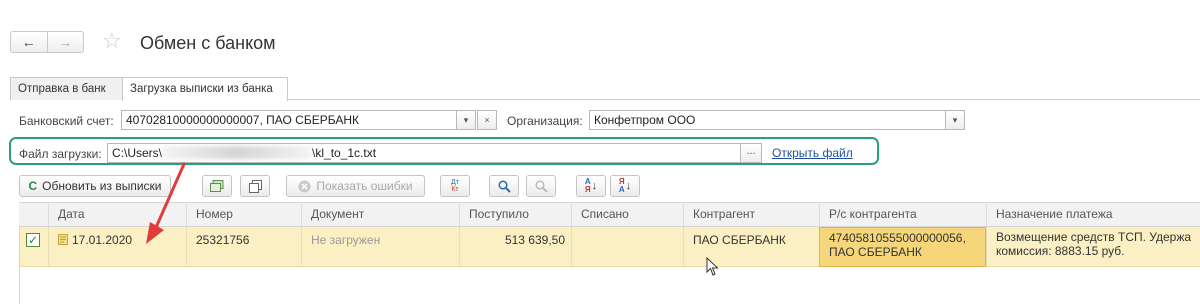  What do you see at coordinates (897, 238) in the screenshot?
I see `account-line-1: 47405810555000000056,` at bounding box center [897, 238].